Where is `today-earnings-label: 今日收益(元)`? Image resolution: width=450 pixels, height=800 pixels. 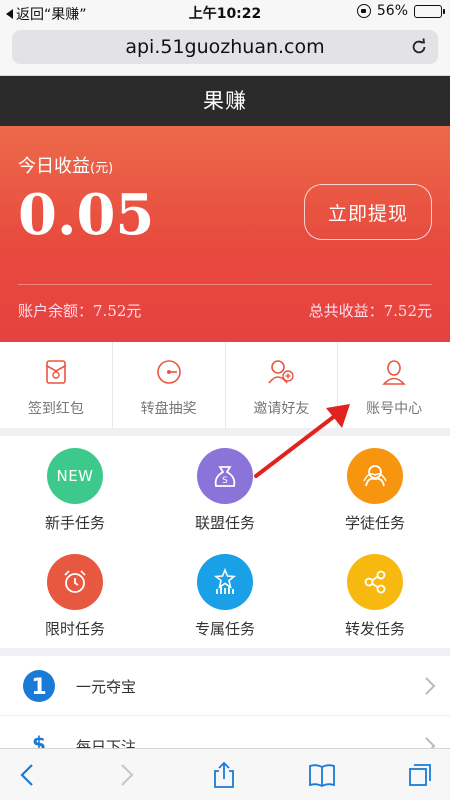 today-earnings-label: 今日收益(元) is located at coordinates (65, 165).